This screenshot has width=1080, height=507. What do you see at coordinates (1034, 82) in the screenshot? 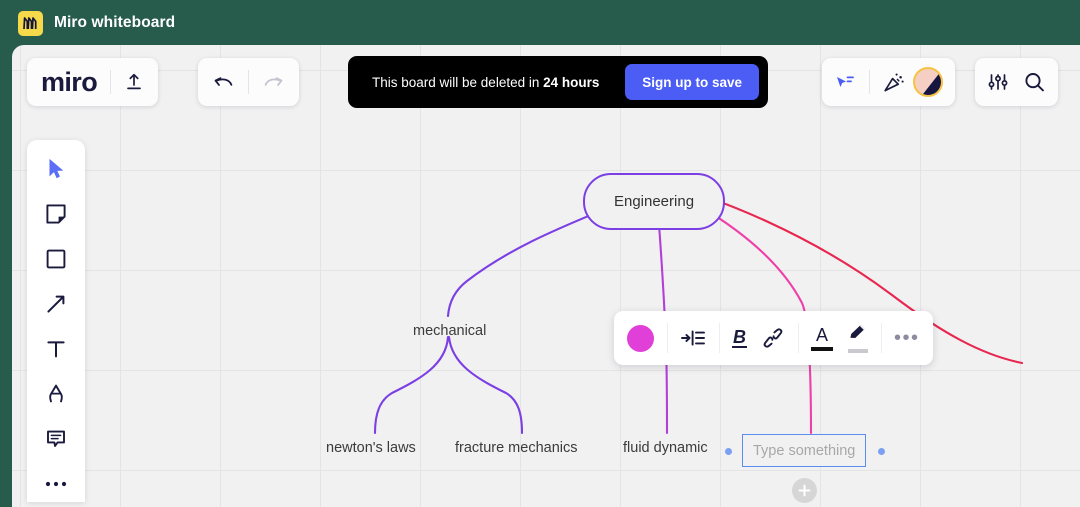
I see `search-icon` at bounding box center [1034, 82].